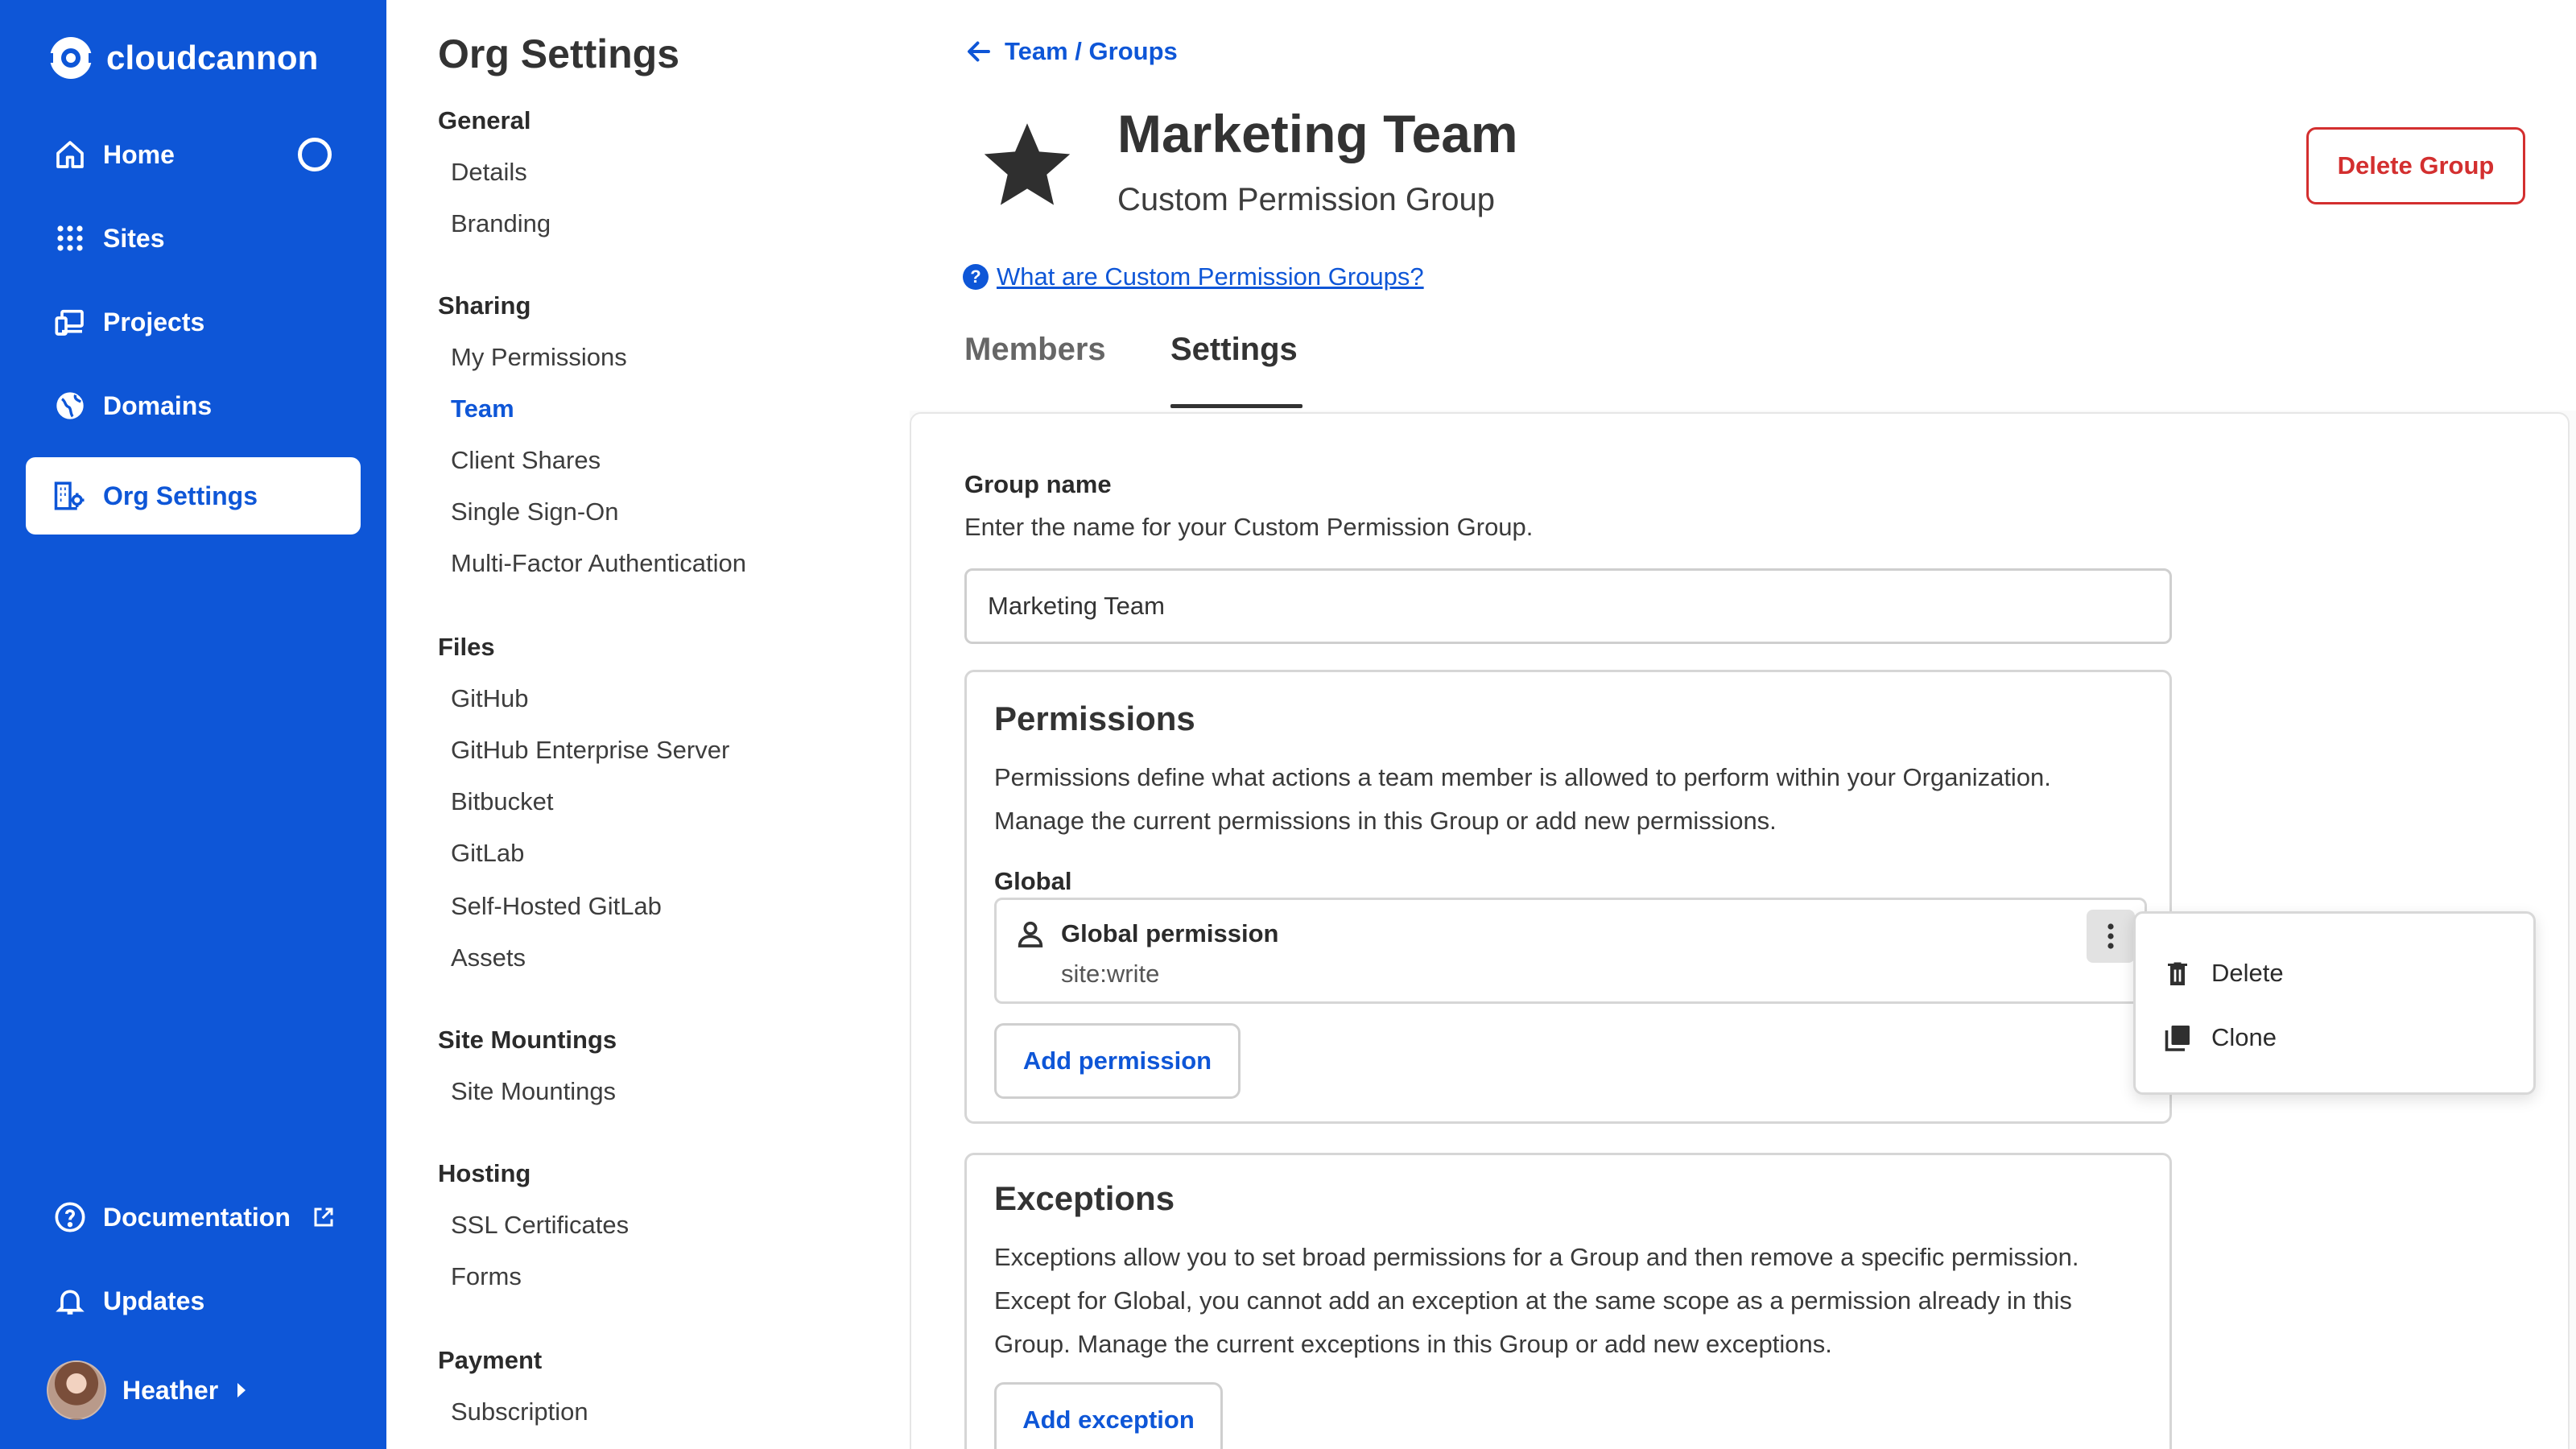 This screenshot has height=1449, width=2576. I want to click on settings-link-mfa: Multi-Factor Authentication, so click(598, 563).